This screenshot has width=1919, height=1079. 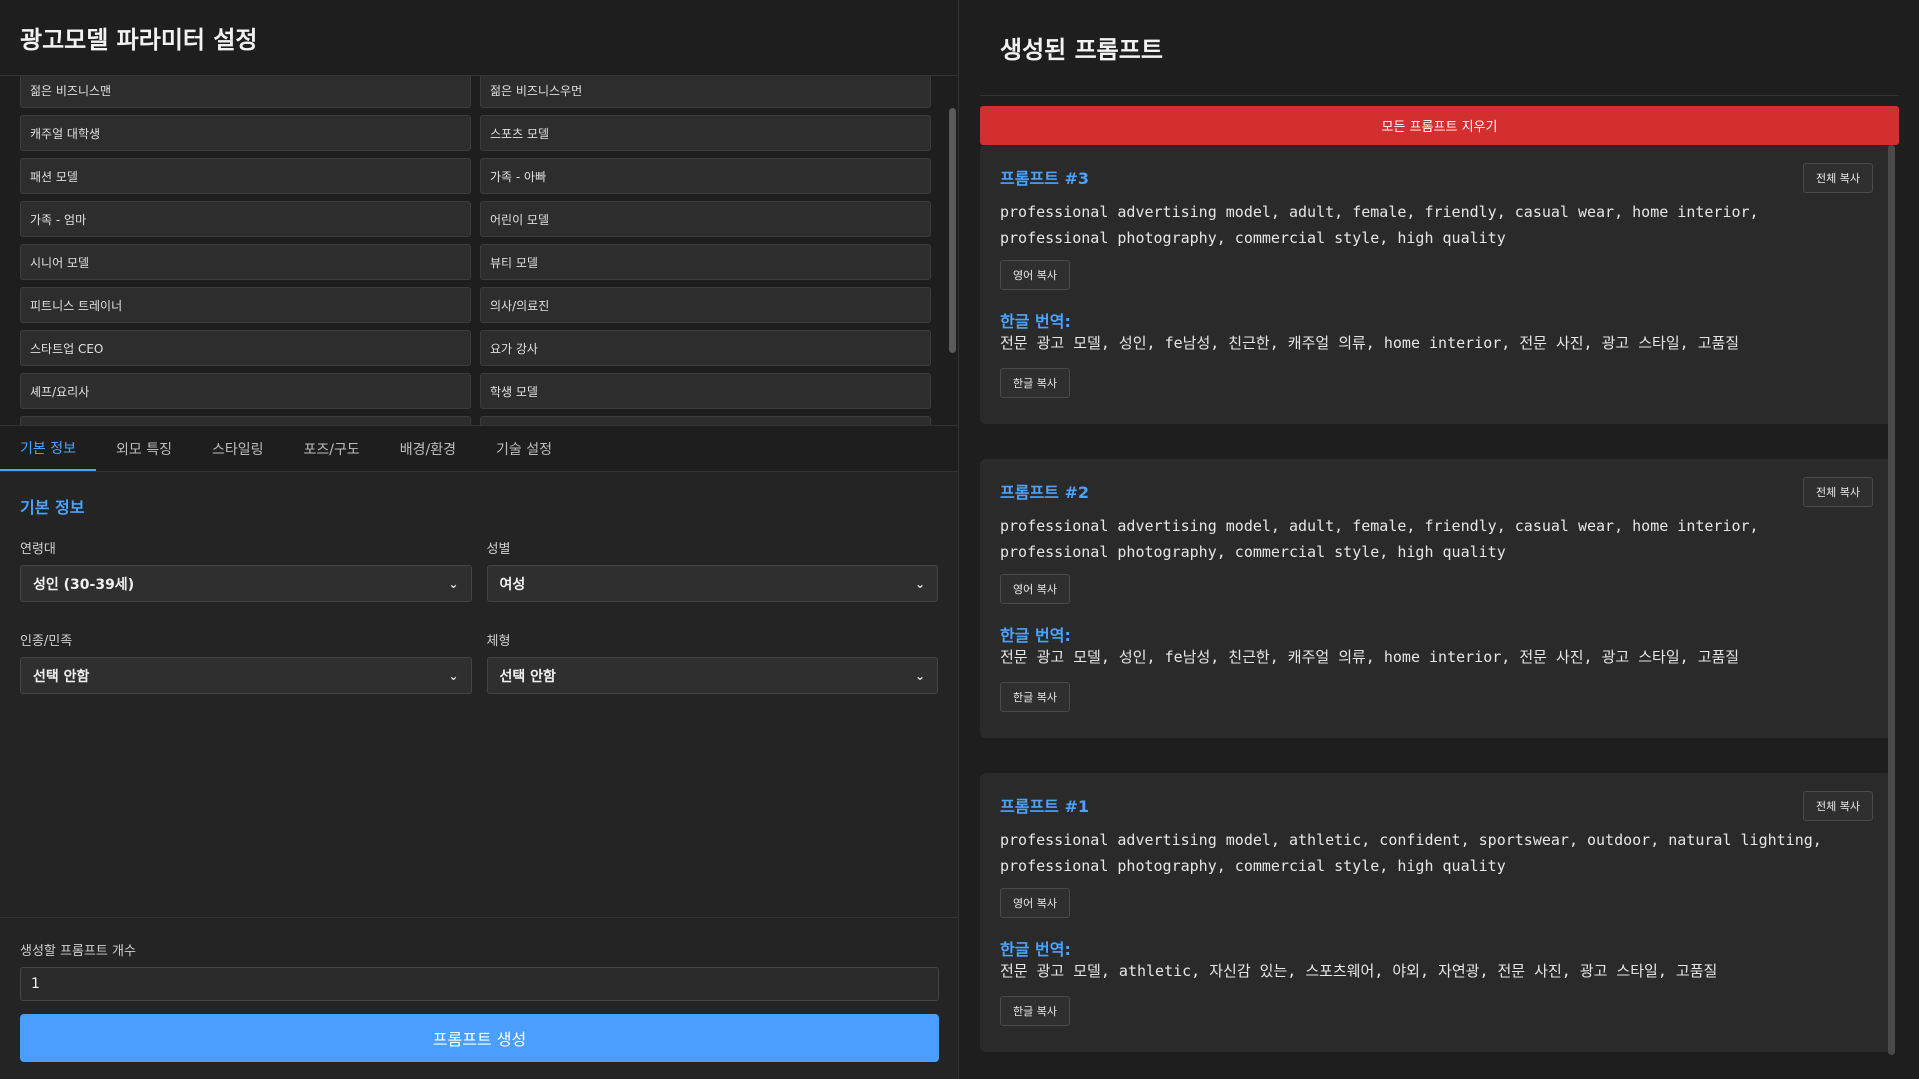 What do you see at coordinates (705, 133) in the screenshot?
I see `preset-button: 스포츠 모델` at bounding box center [705, 133].